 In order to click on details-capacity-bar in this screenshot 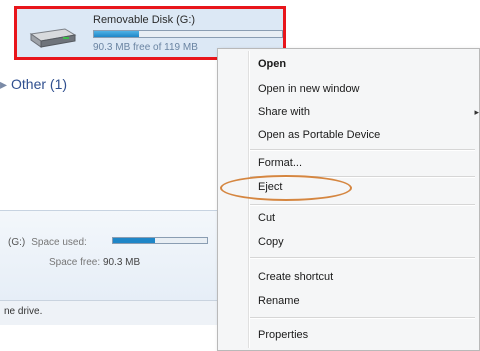, I will do `click(160, 240)`.